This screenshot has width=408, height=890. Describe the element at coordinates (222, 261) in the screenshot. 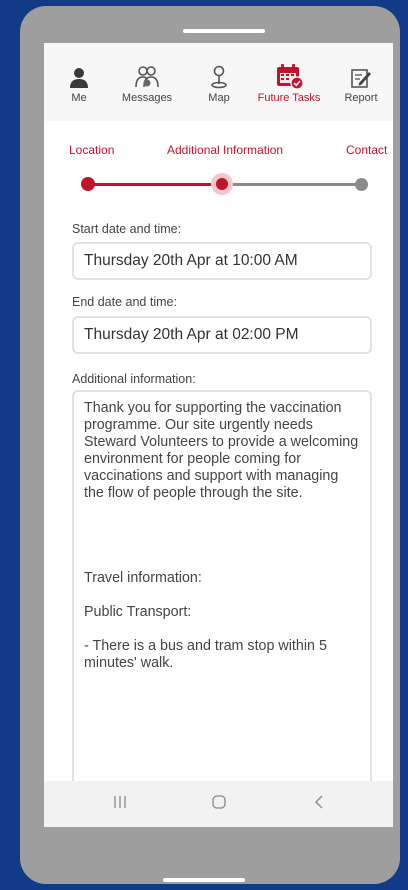

I see `start-date-field: Thursday 20th Apr at 10:00 AM` at that location.